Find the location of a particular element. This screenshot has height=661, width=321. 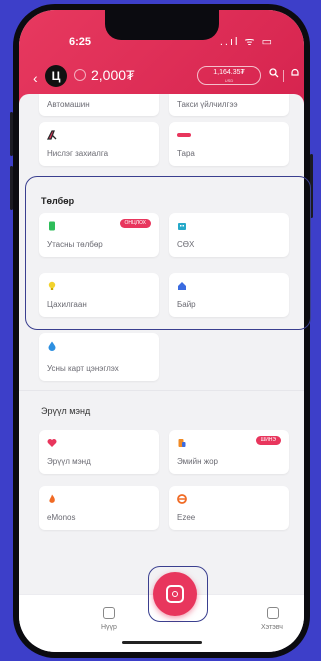

tile-taxi: Такси үйлчилгээ is located at coordinates (229, 105).